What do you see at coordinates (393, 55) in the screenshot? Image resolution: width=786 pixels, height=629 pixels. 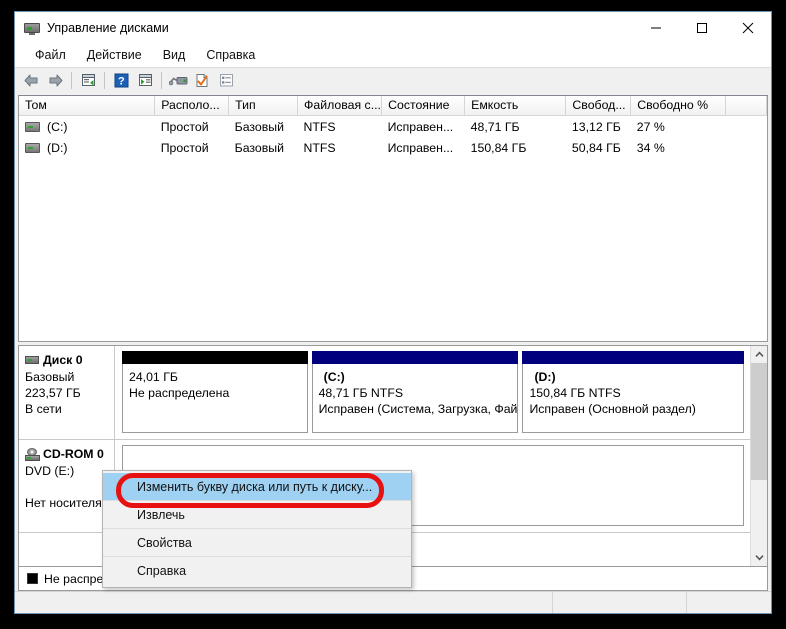 I see `menu-bar: Файл Действие Вид Справка` at bounding box center [393, 55].